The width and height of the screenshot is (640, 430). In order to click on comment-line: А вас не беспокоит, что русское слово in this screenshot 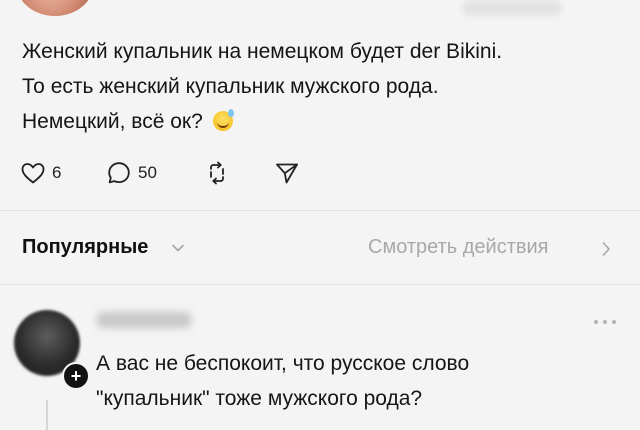, I will do `click(283, 363)`.